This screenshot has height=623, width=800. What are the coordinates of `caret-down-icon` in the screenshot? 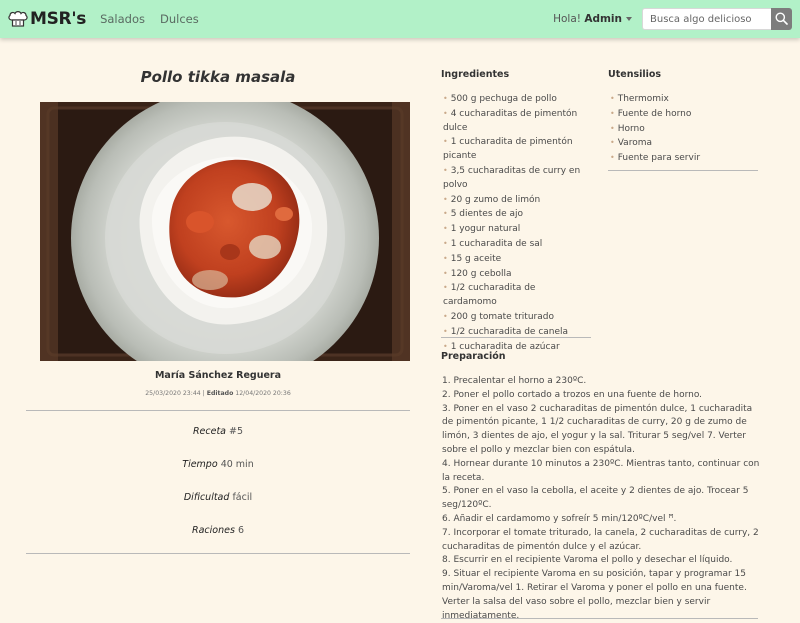 It's located at (629, 19).